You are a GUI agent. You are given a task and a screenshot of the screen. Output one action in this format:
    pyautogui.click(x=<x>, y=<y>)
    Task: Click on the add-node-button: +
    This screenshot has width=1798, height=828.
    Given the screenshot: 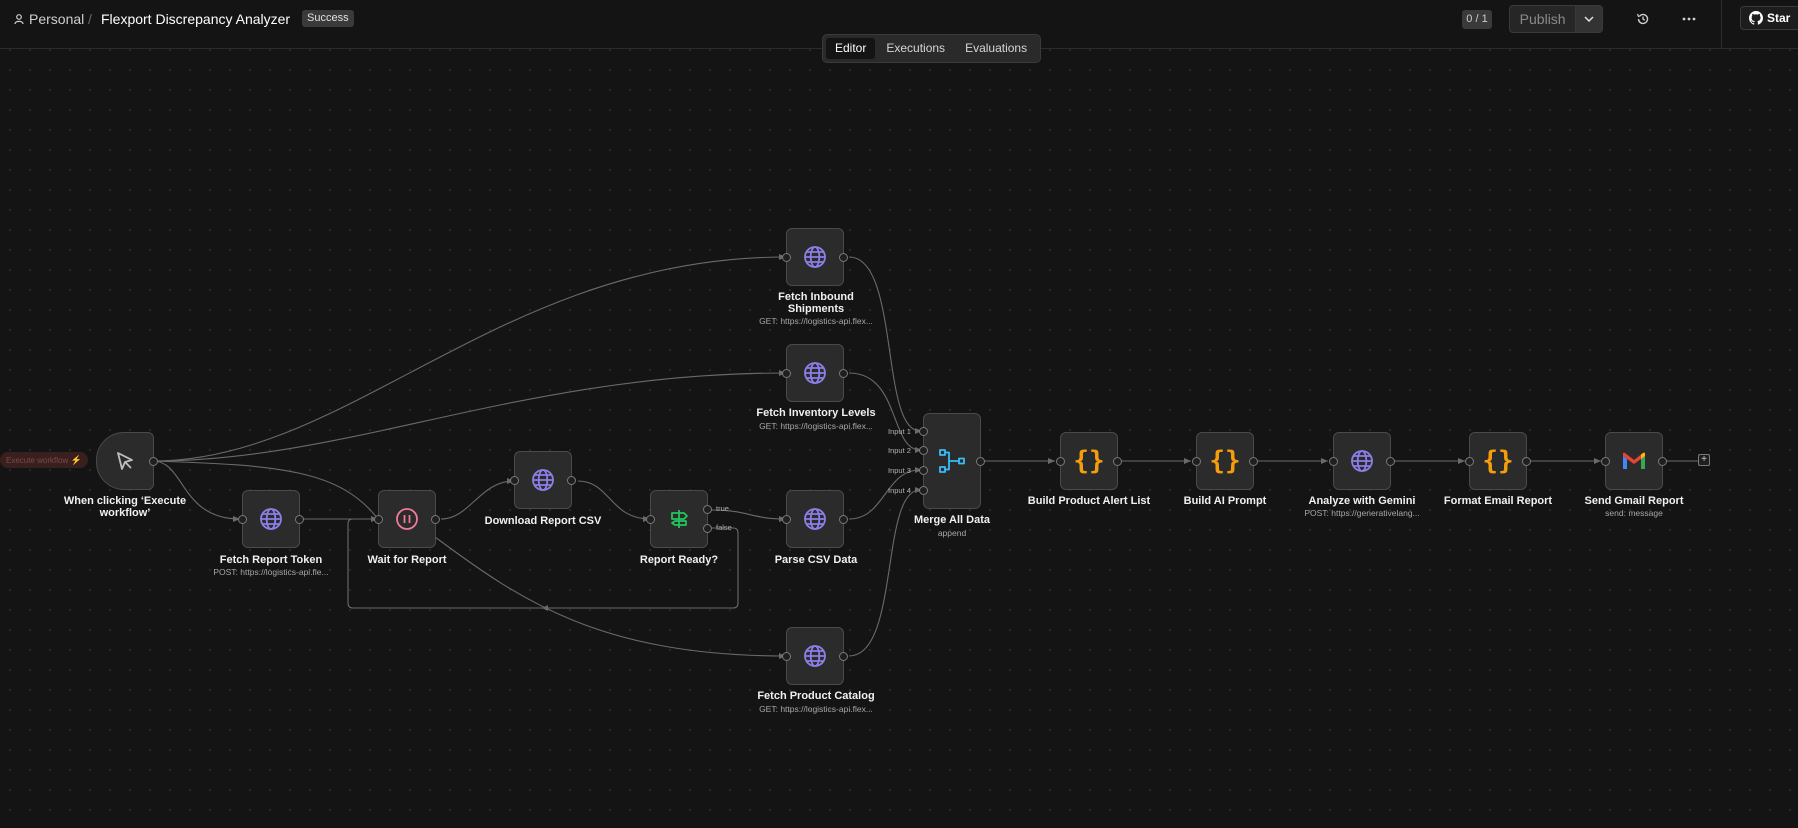 What is the action you would take?
    pyautogui.click(x=1704, y=460)
    